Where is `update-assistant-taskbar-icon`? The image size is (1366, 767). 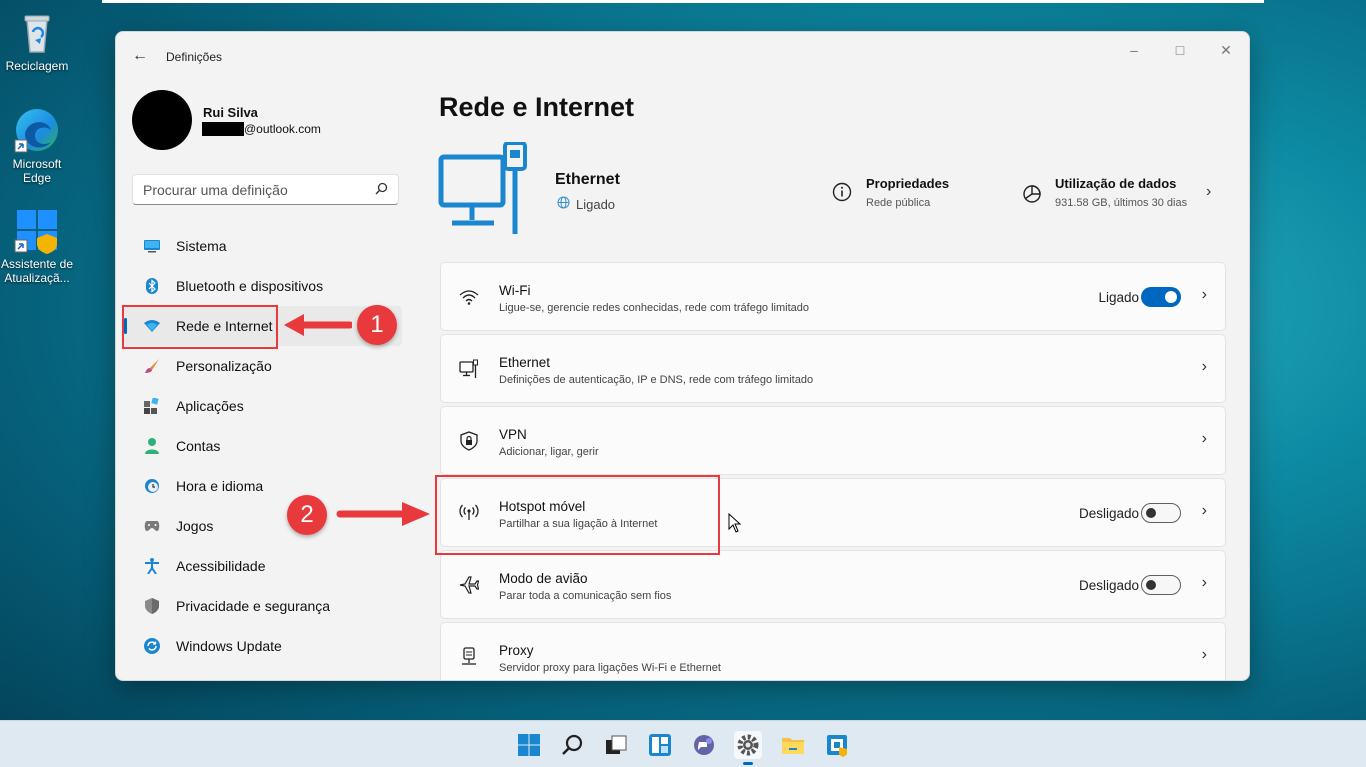
update-assistant-taskbar-icon is located at coordinates (837, 745).